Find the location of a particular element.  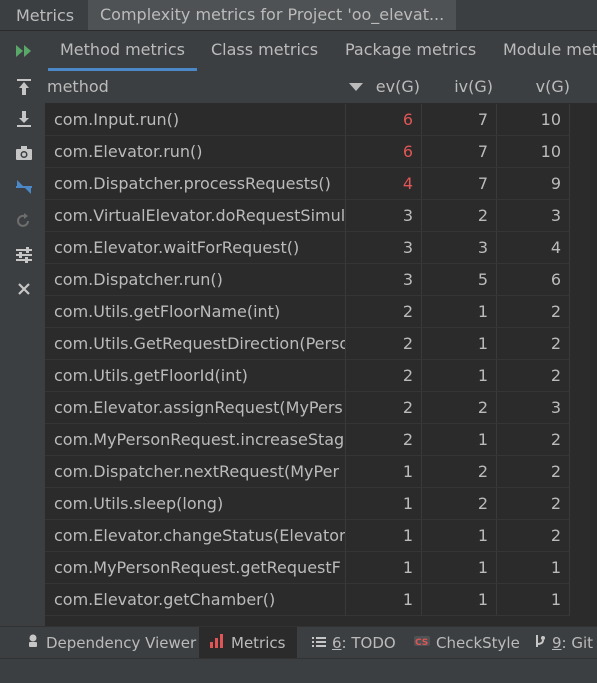

table-row: com.Input.run() 6 7 10 is located at coordinates (307, 120).